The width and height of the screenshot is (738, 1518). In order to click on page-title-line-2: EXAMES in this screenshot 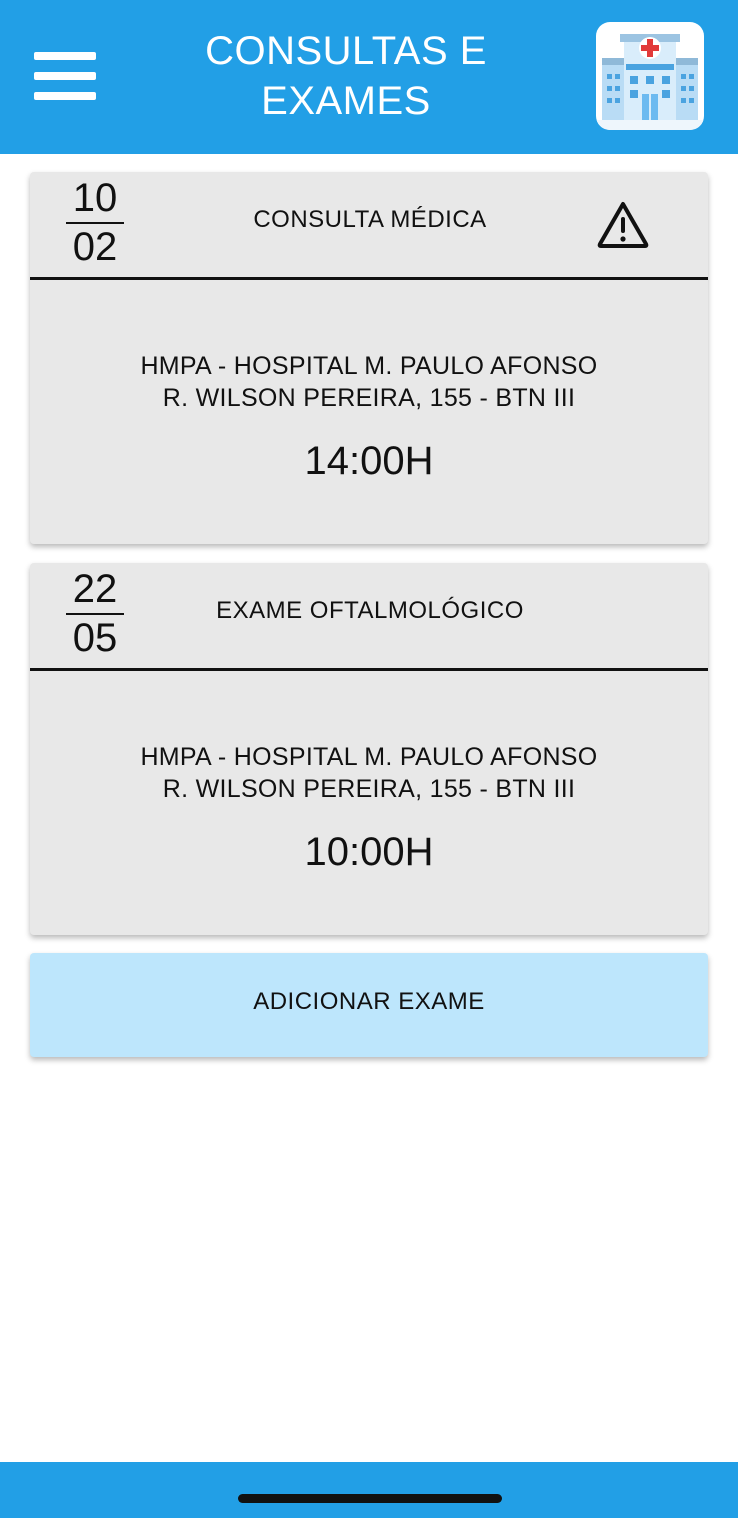, I will do `click(346, 101)`.